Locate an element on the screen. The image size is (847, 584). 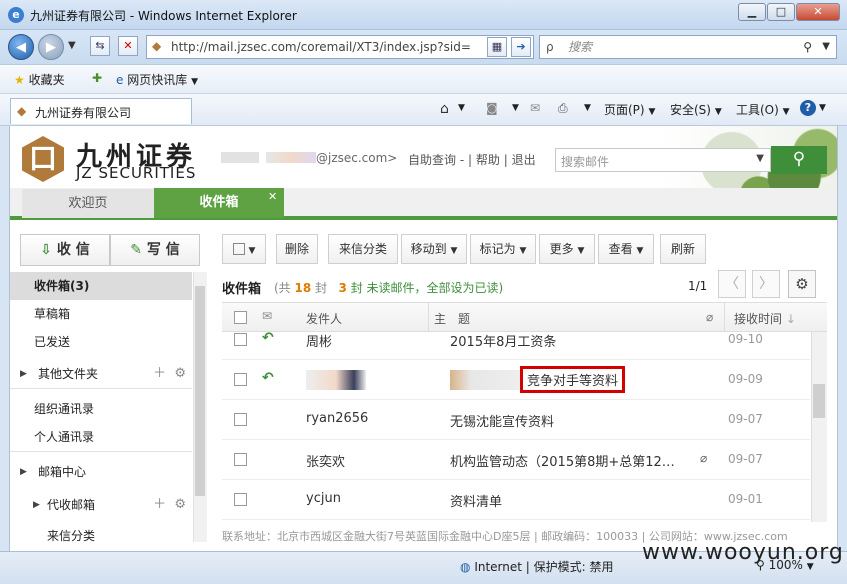
tools-menu: 工具(O) ▼ is located at coordinates (763, 109).